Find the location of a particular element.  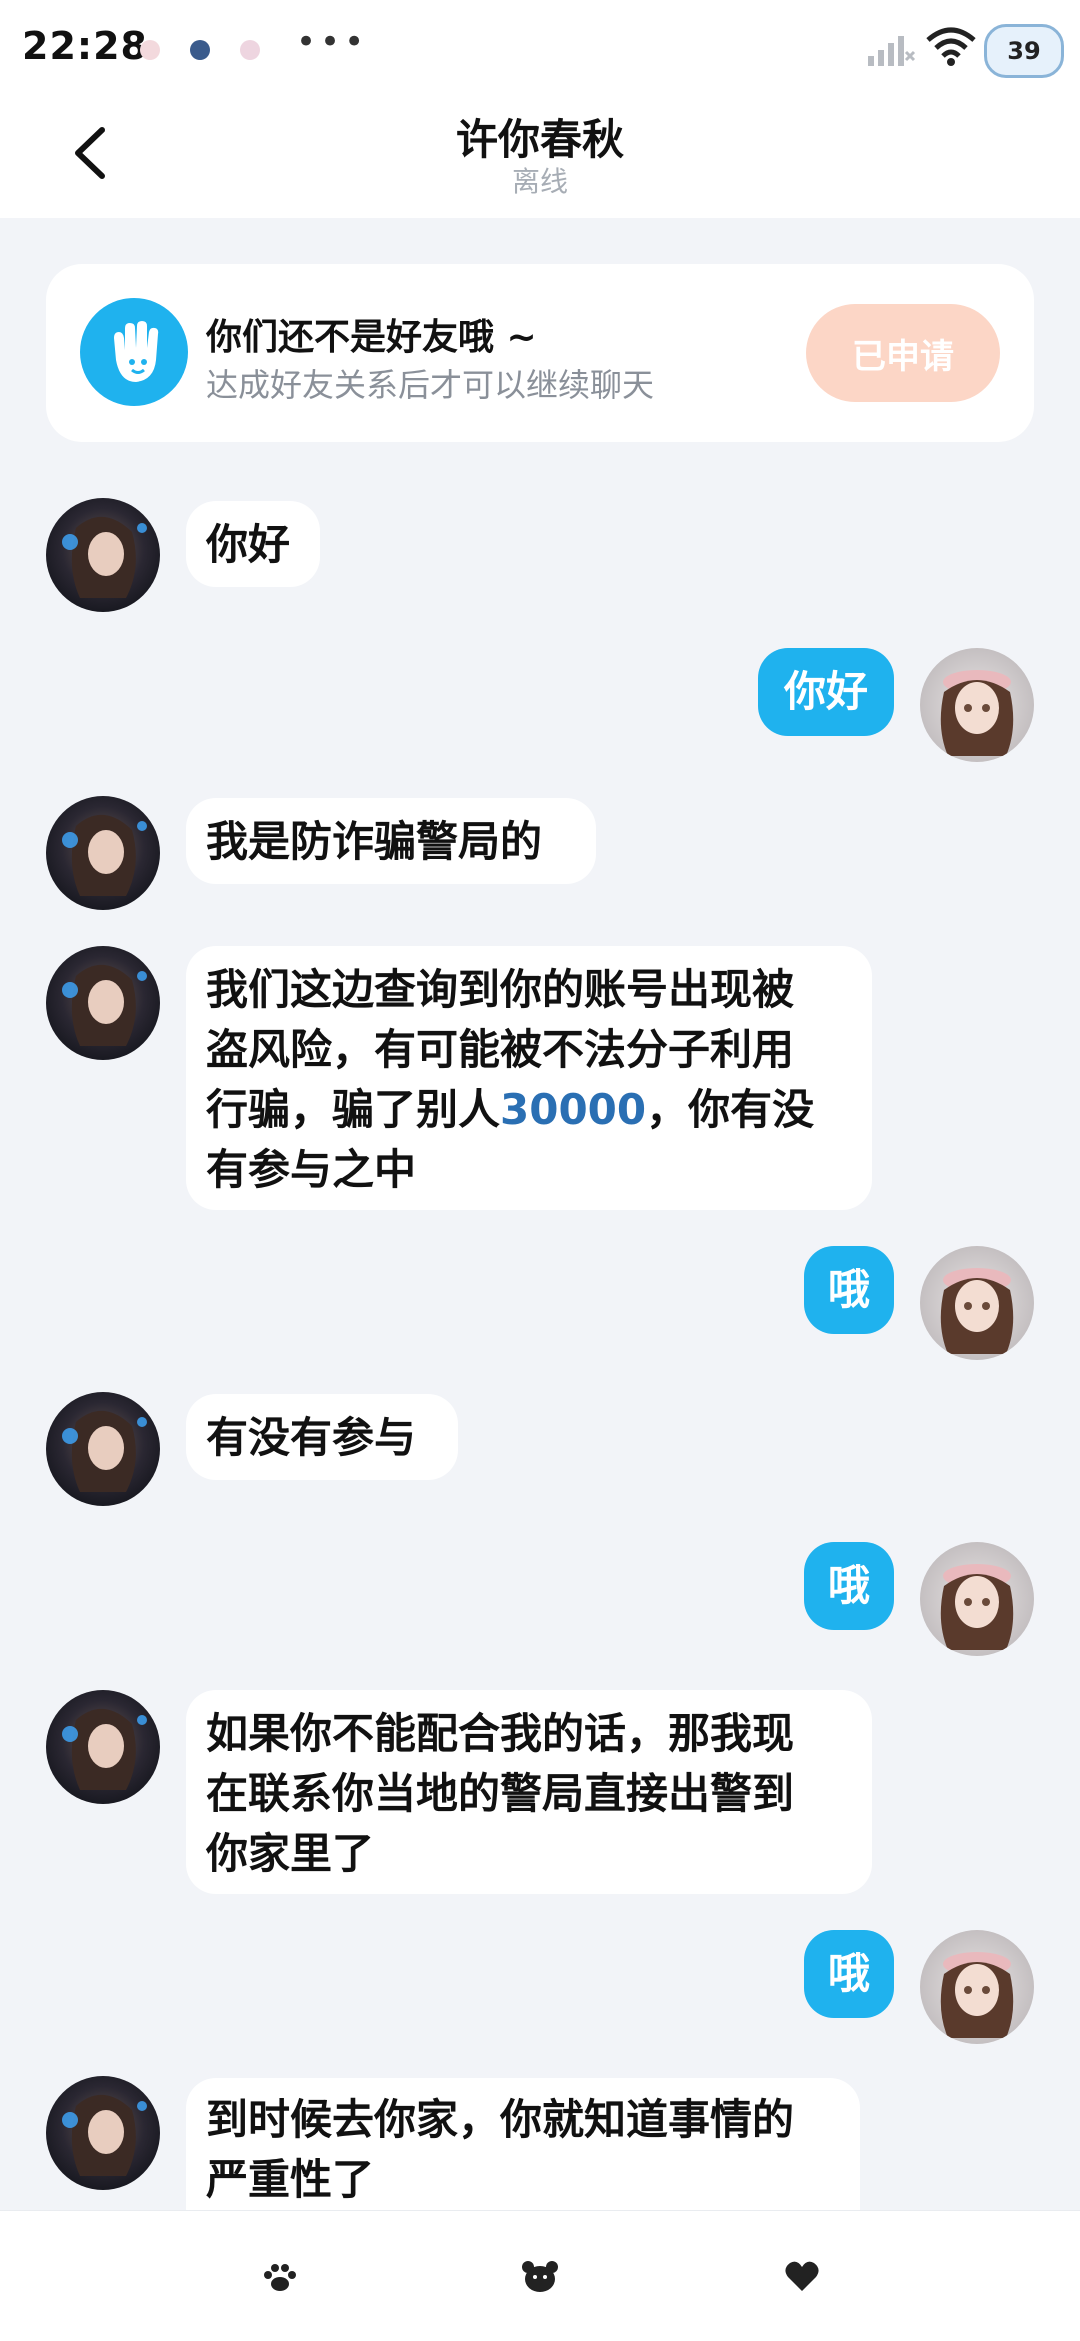

bear-icon is located at coordinates (540, 2277).